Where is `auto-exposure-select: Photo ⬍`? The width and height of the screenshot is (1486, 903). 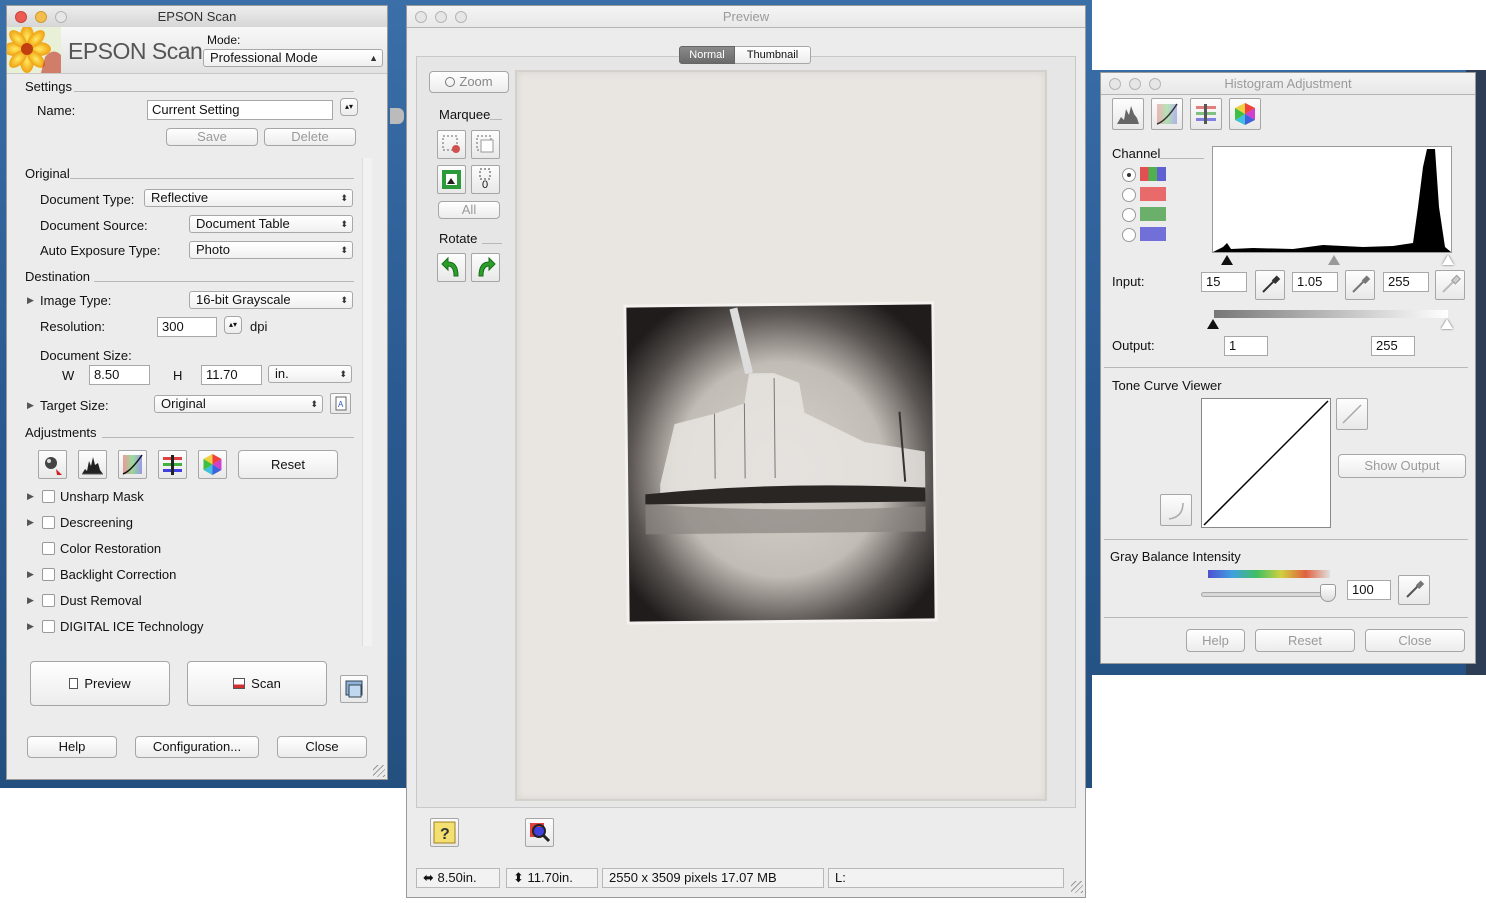 auto-exposure-select: Photo ⬍ is located at coordinates (271, 250).